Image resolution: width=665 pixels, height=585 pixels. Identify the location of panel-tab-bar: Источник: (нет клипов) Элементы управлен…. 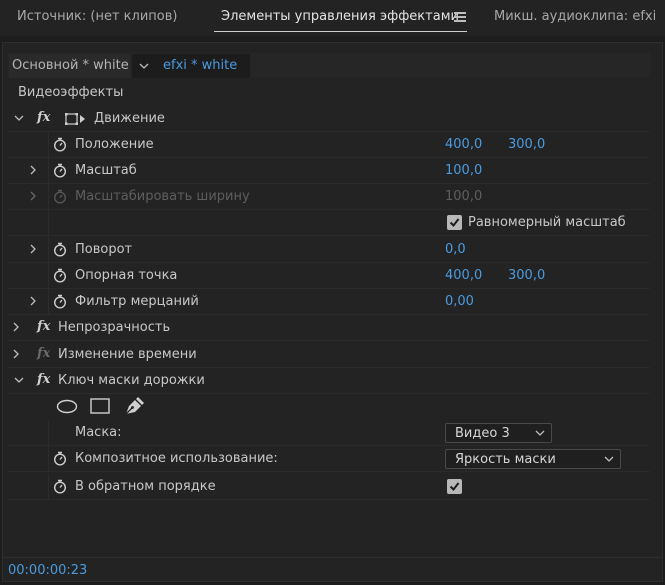
(332, 18).